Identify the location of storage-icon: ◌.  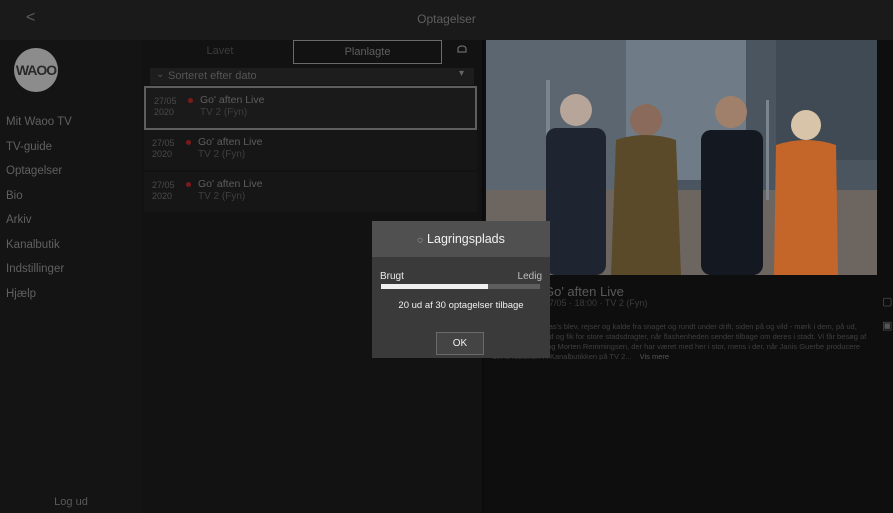
(420, 240).